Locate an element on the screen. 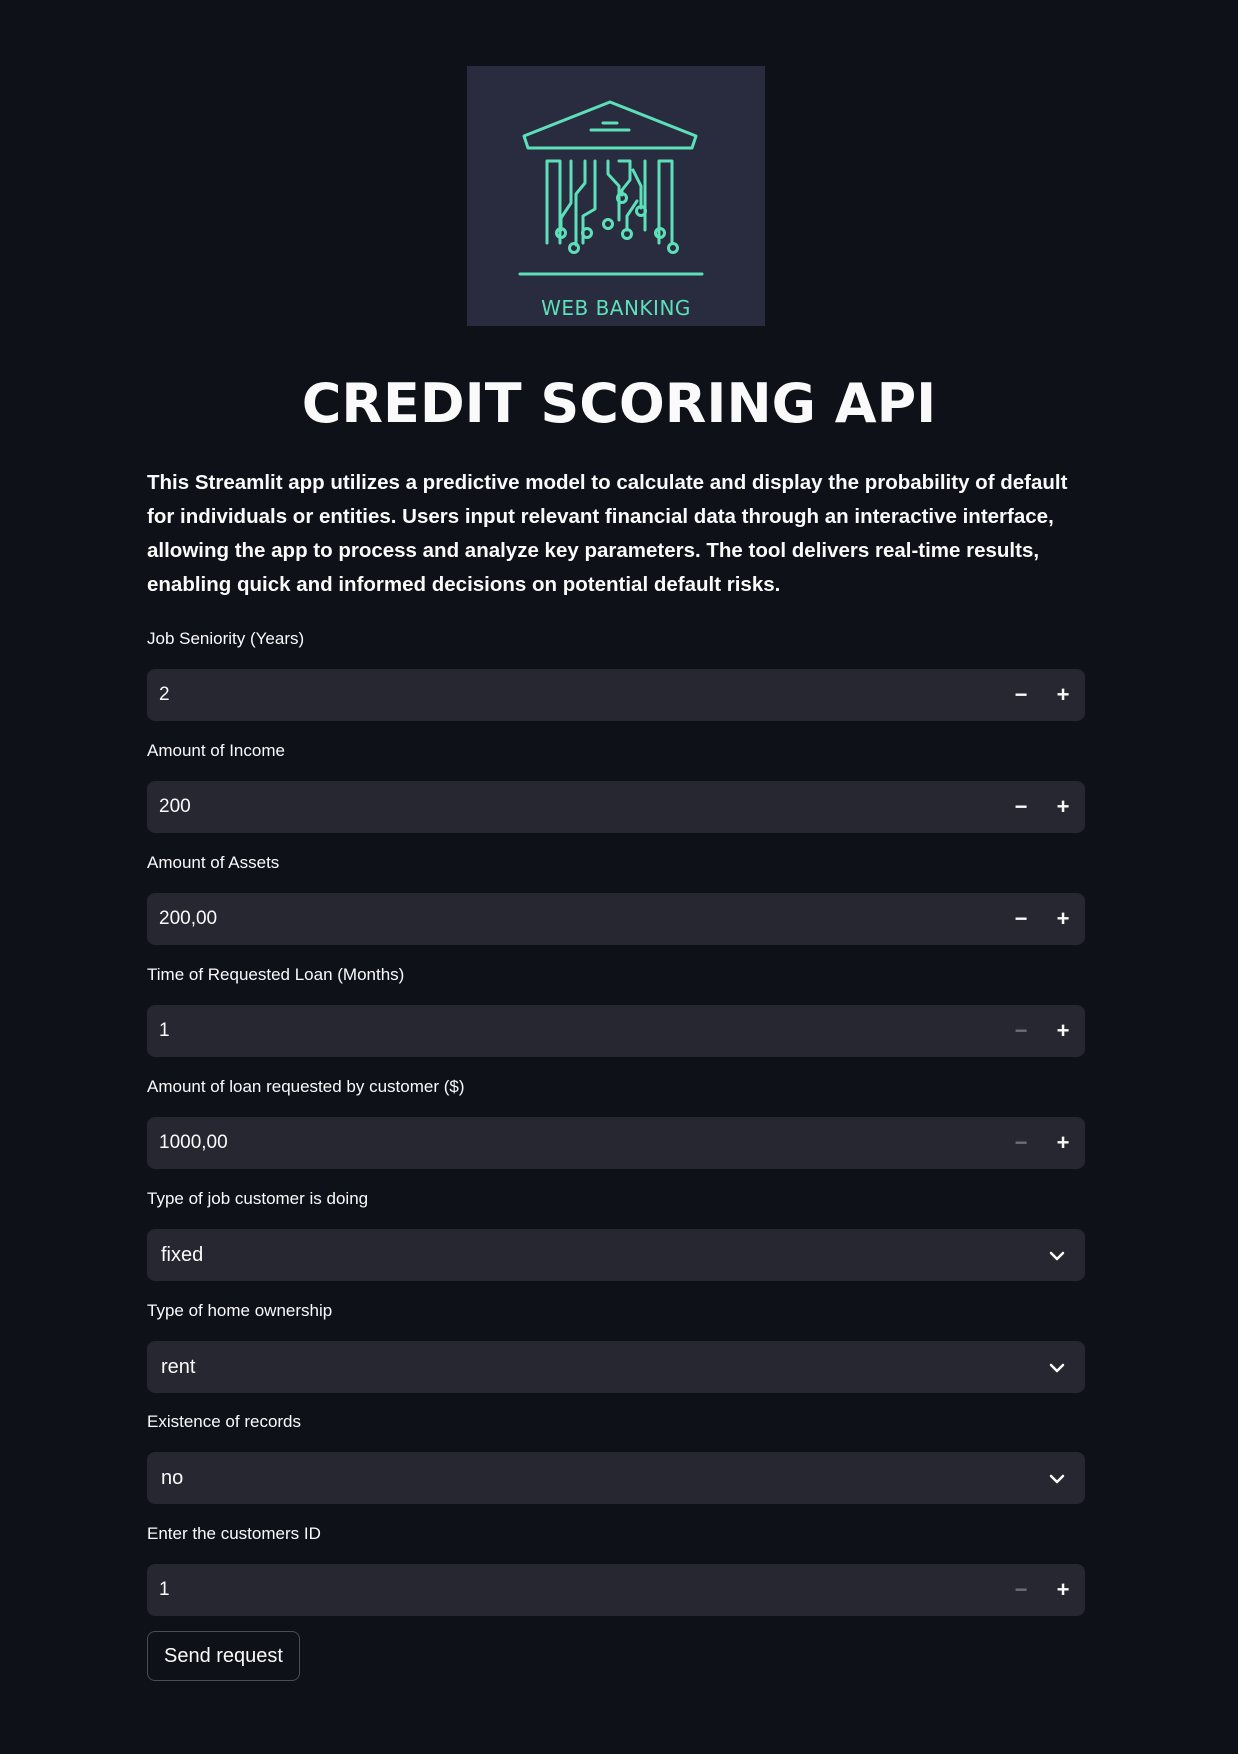 The width and height of the screenshot is (1238, 1754). records-field: Existence of records no is located at coordinates (616, 1457).